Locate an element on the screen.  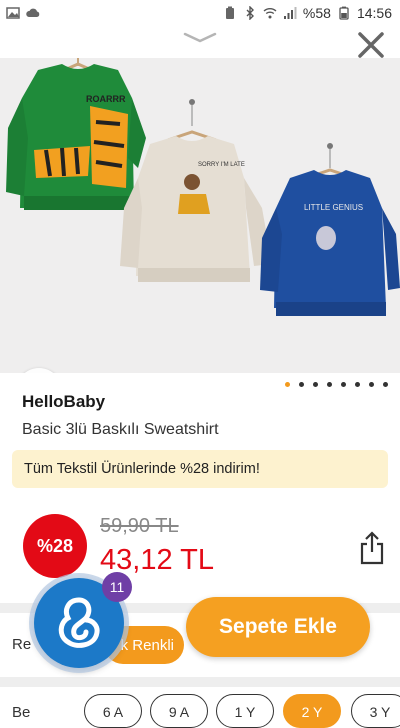
green-shirt-print-text: ROARRR is located at coordinates (106, 99).